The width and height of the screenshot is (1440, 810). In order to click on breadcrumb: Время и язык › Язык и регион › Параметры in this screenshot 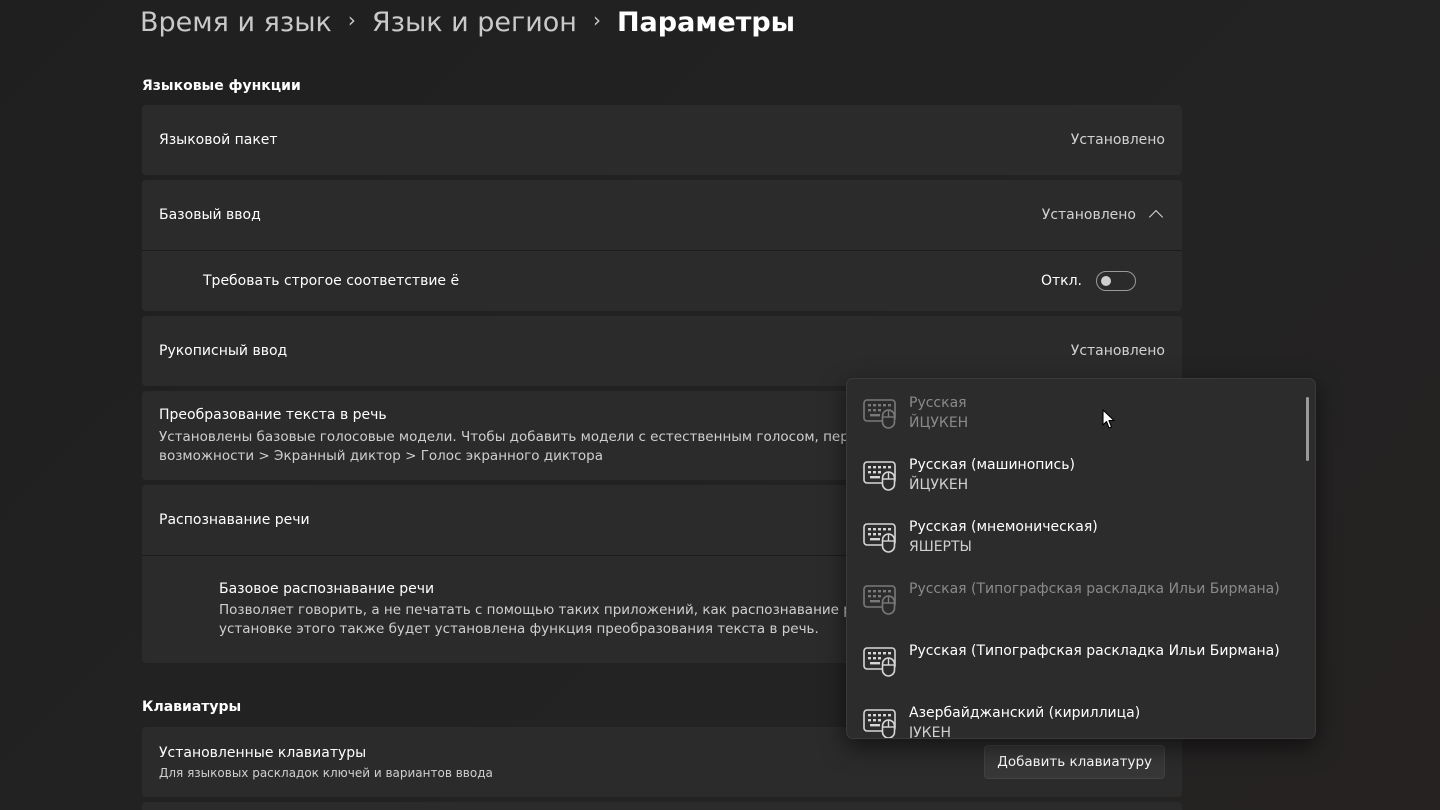, I will do `click(467, 22)`.